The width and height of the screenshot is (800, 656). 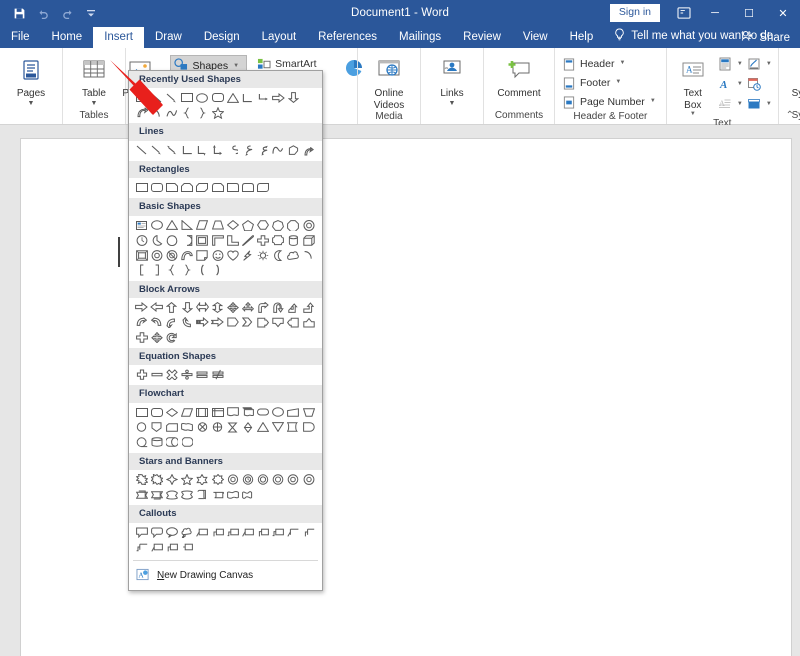 I want to click on shape-flowchart-delay, so click(x=308, y=427).